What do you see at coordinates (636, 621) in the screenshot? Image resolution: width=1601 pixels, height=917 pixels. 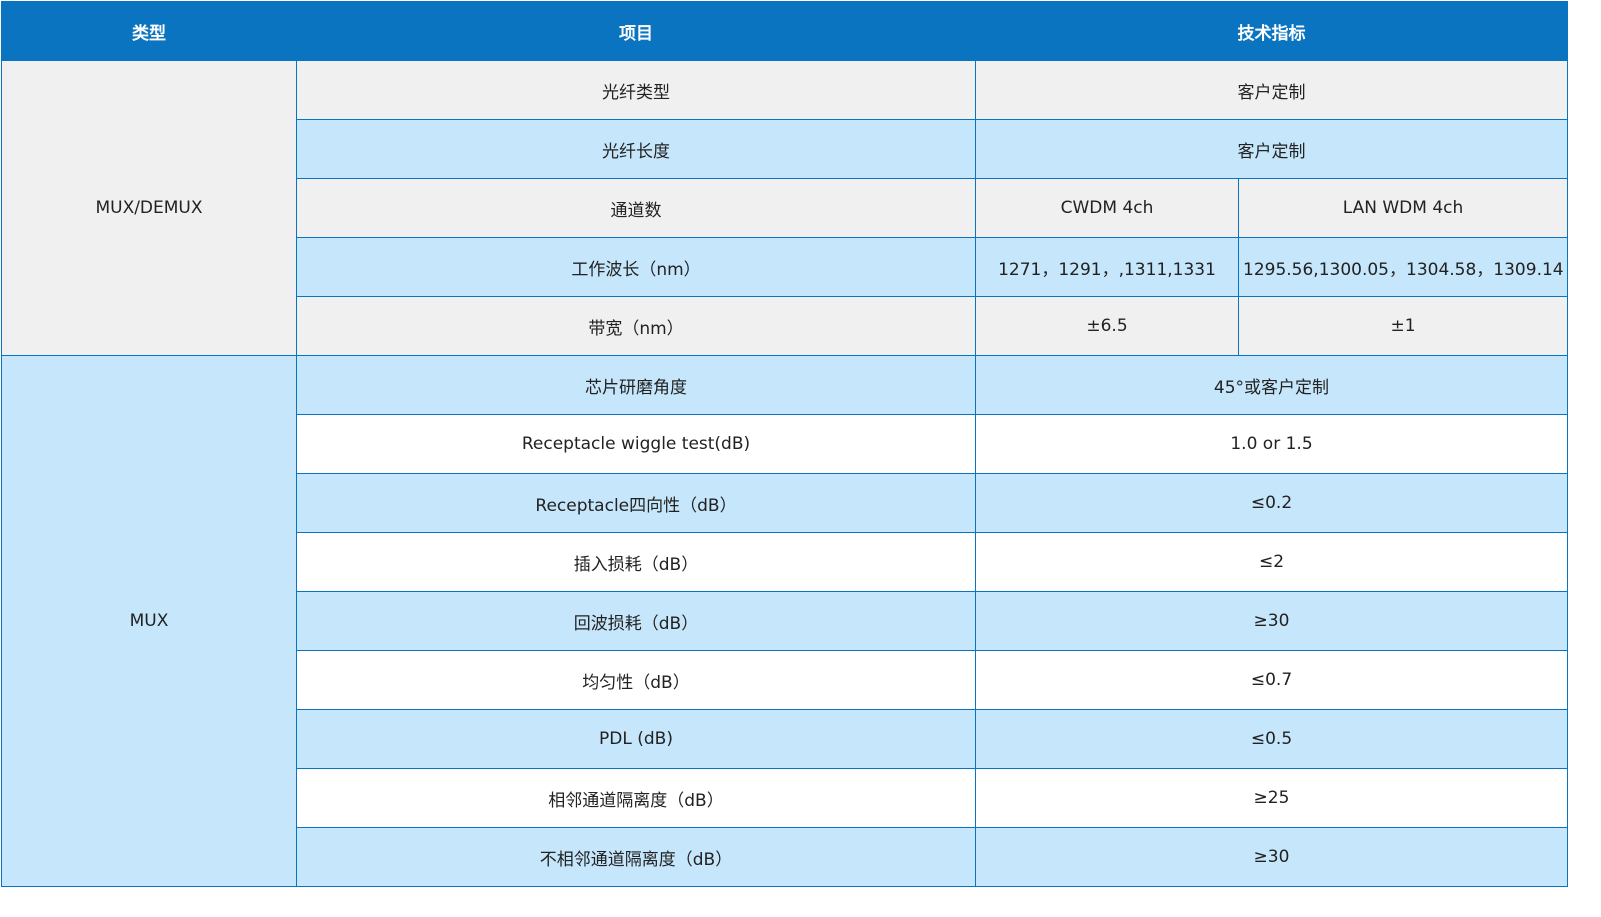 I see `item-cell: 回波损耗（dB）` at bounding box center [636, 621].